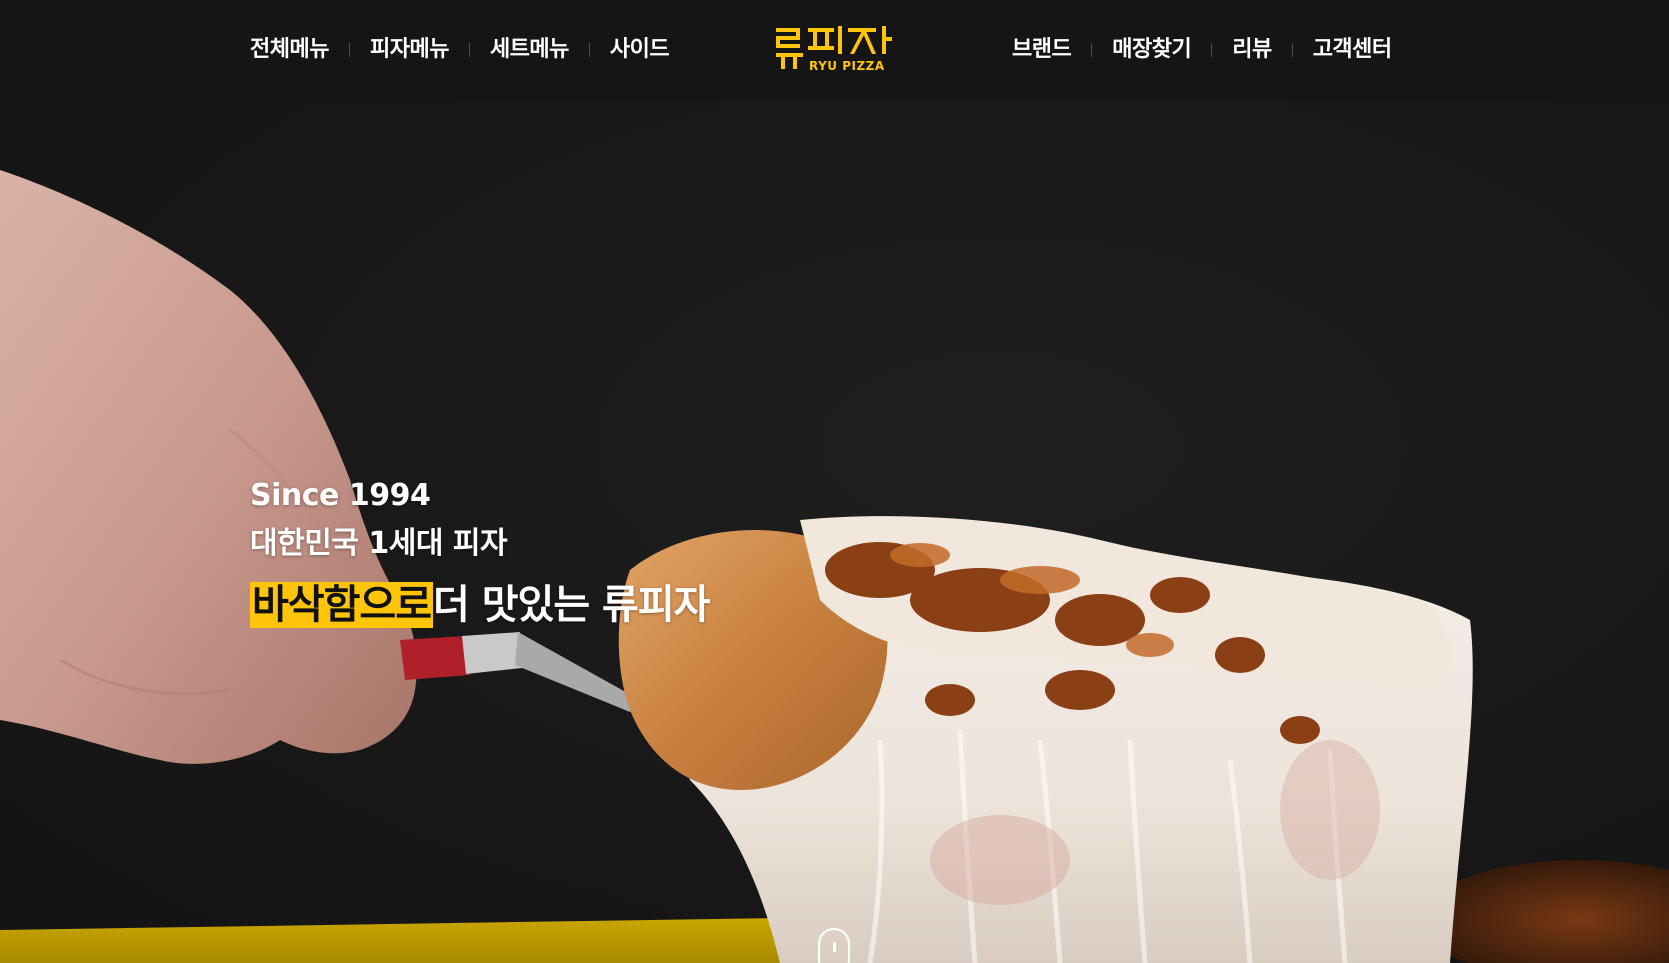 Image resolution: width=1669 pixels, height=963 pixels. What do you see at coordinates (571, 605) in the screenshot?
I see `hero-tagline-rest: 더 맛있는 류피자` at bounding box center [571, 605].